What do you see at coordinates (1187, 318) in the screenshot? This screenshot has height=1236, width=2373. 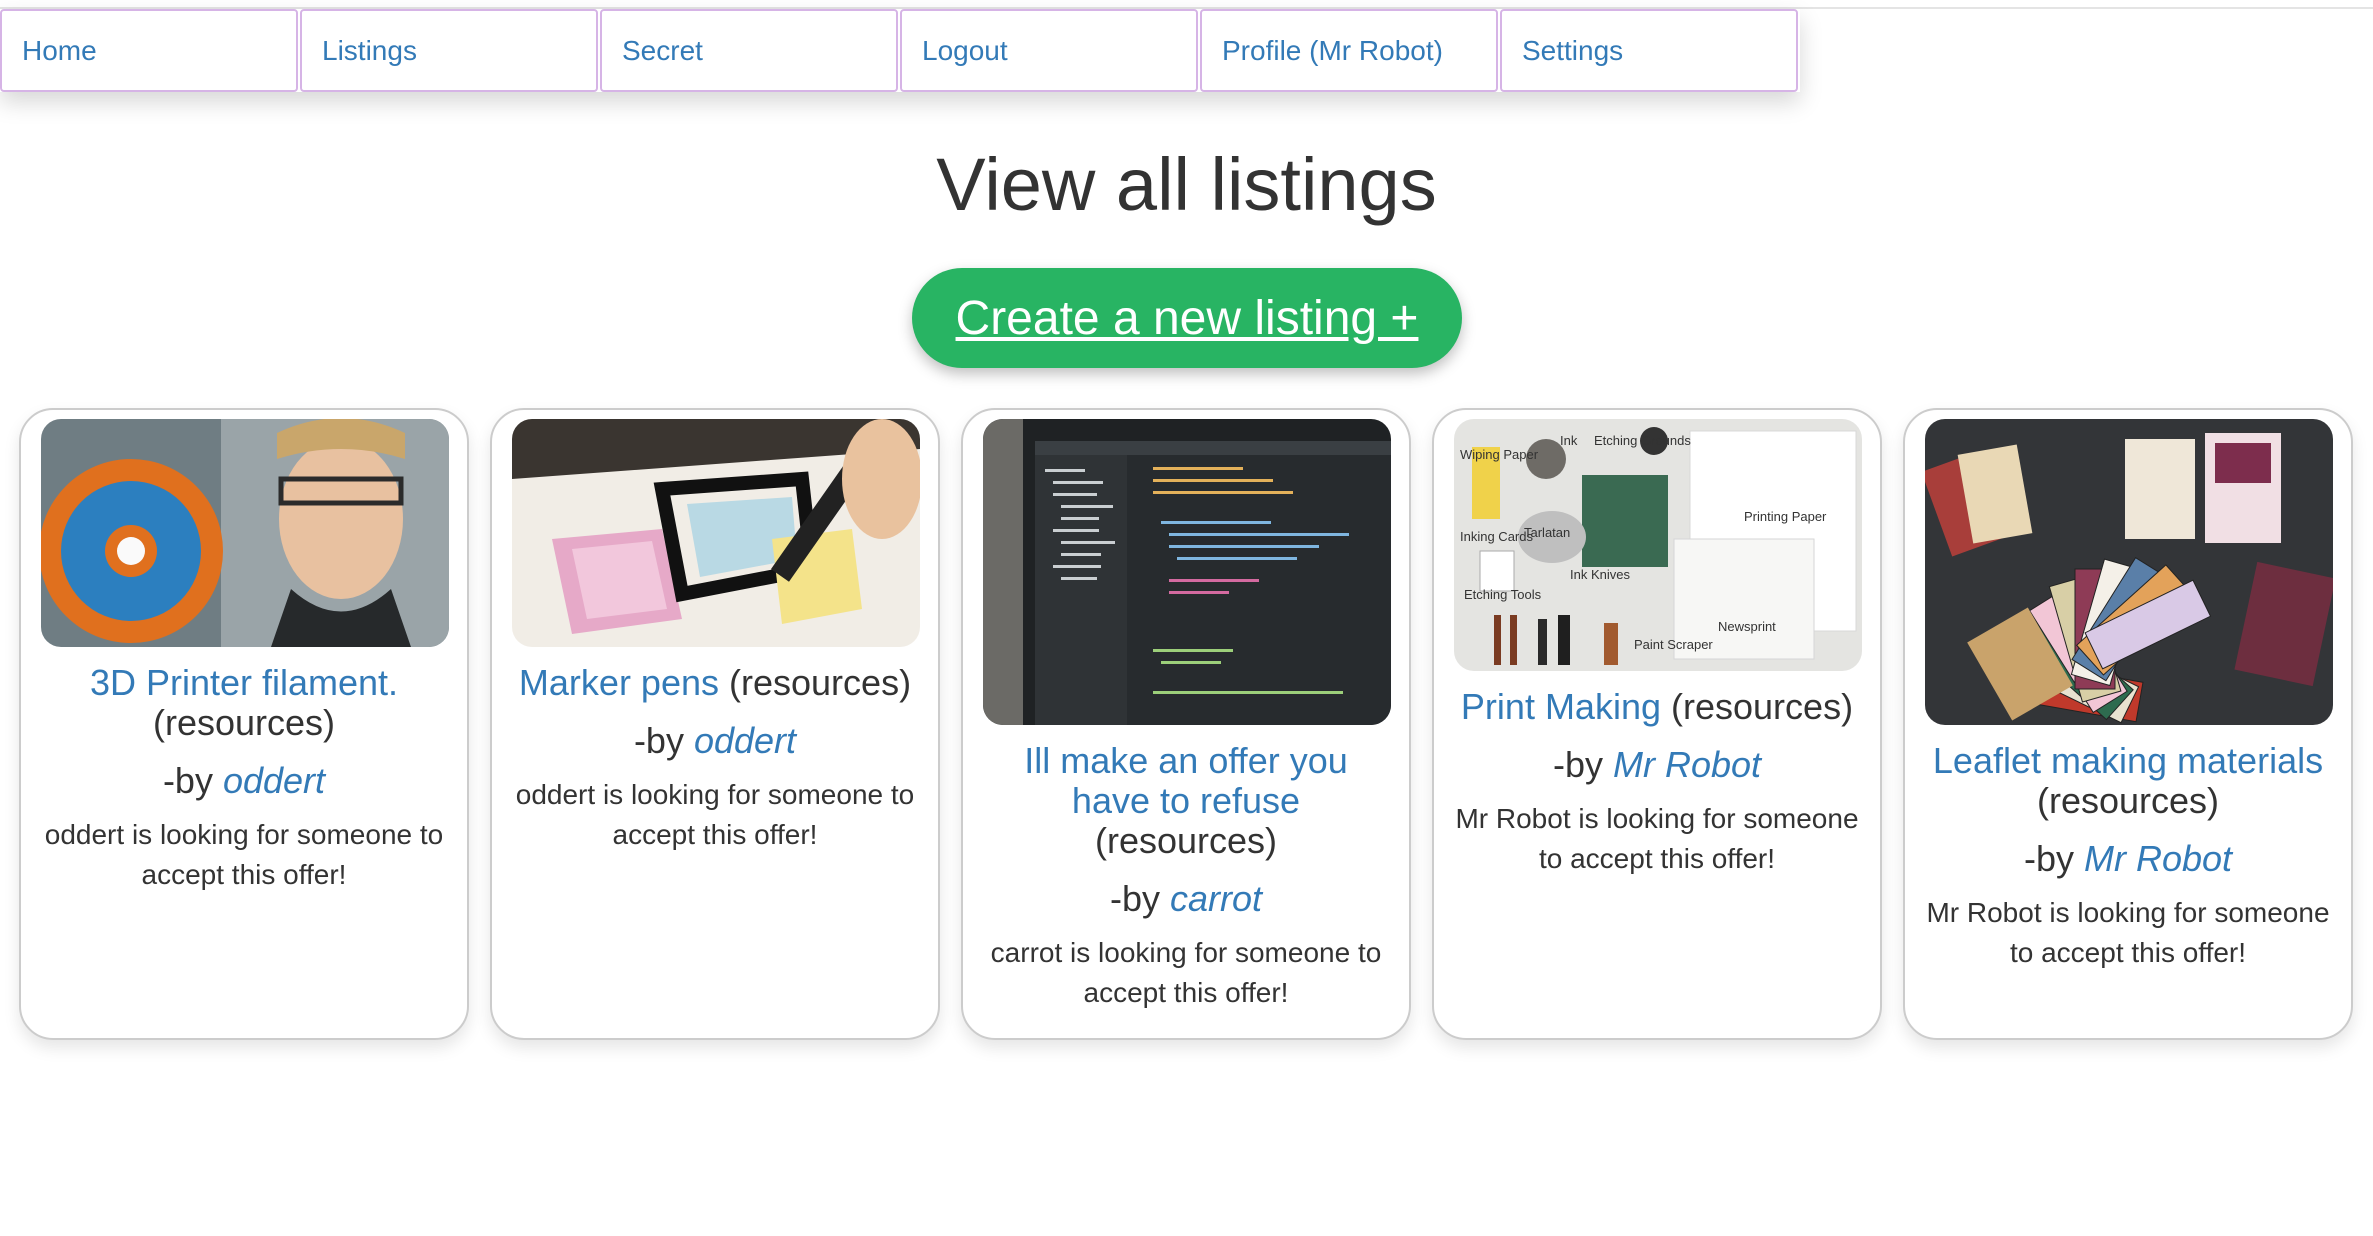 I see `create-listing-button: Create a new listing +` at bounding box center [1187, 318].